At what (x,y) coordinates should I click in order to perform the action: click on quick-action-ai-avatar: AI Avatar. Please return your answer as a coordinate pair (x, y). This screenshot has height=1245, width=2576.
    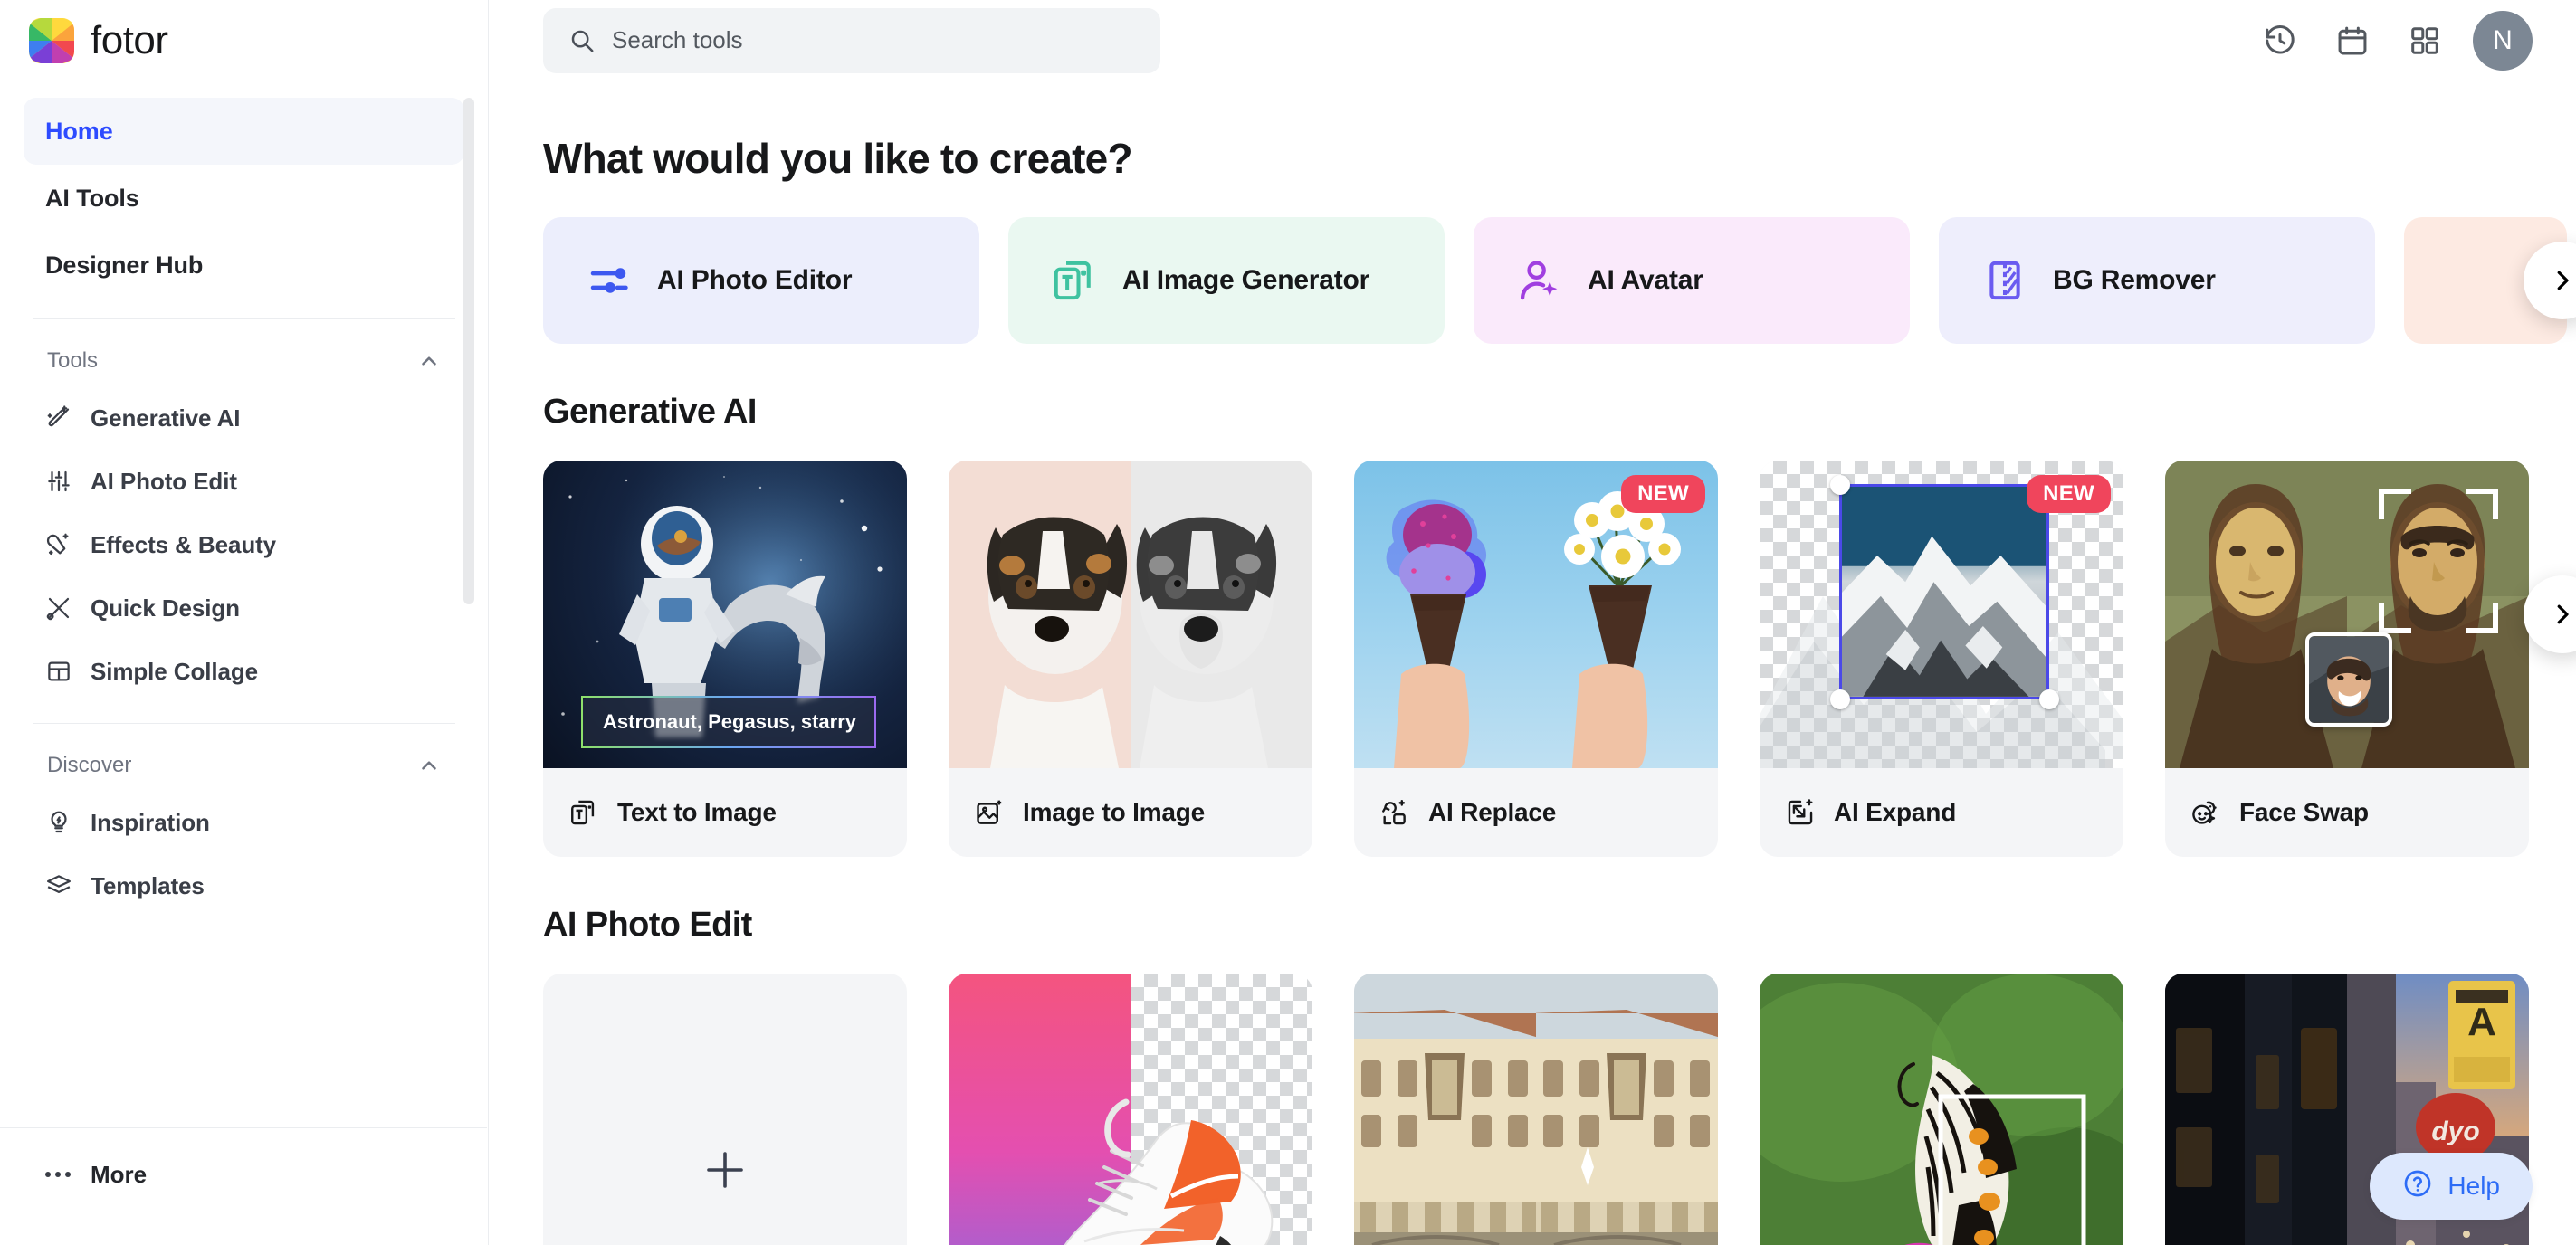
    Looking at the image, I should click on (1692, 280).